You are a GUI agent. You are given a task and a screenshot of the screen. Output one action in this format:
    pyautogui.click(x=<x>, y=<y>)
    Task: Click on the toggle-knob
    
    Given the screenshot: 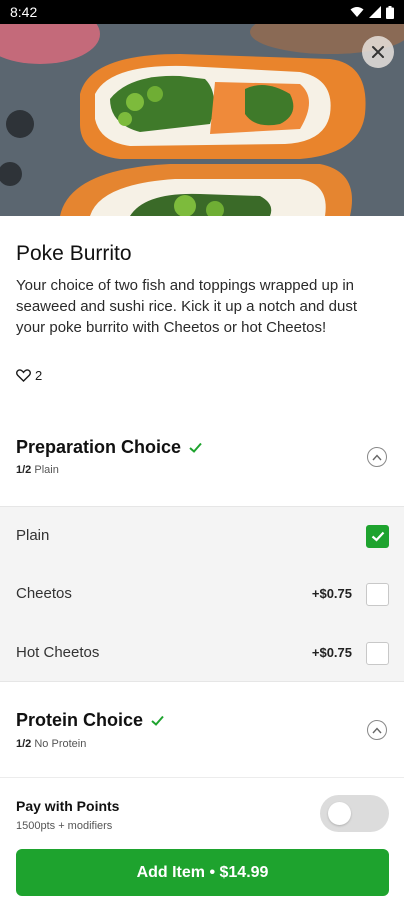 What is the action you would take?
    pyautogui.click(x=339, y=813)
    